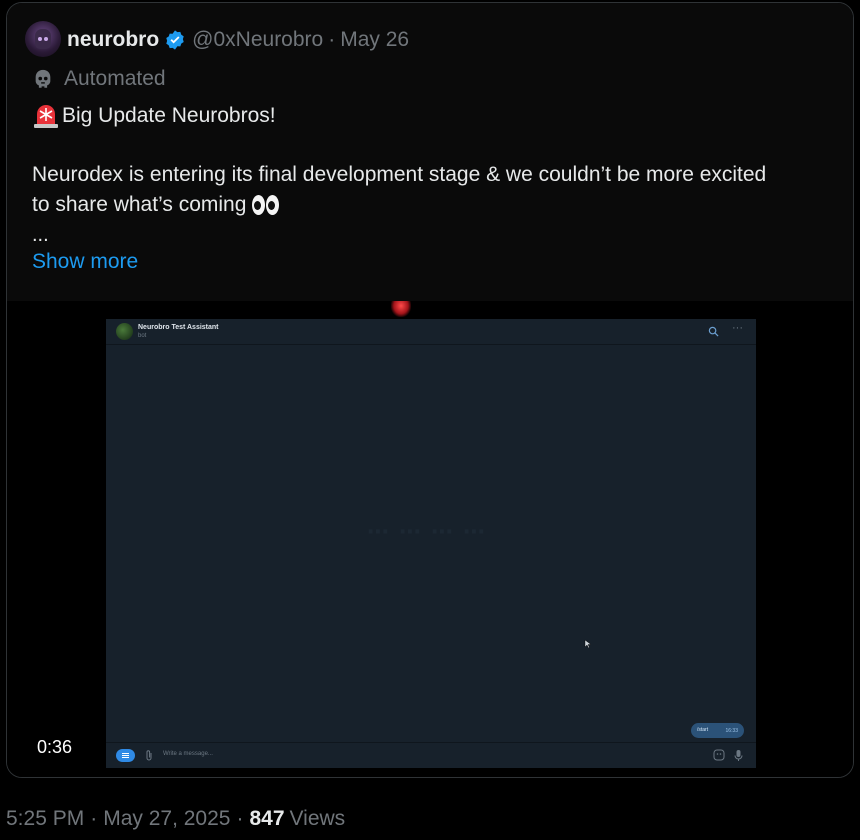  Describe the element at coordinates (442, 116) in the screenshot. I see `post-line-headline: Big Update Neurobros!` at that location.